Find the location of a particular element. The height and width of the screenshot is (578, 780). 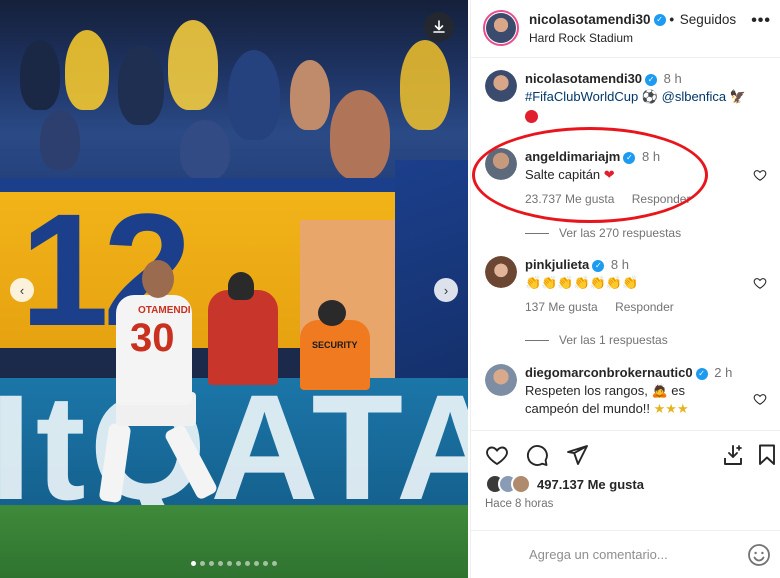

hashtag-link: #FifaClubWorldCup is located at coordinates (581, 96).